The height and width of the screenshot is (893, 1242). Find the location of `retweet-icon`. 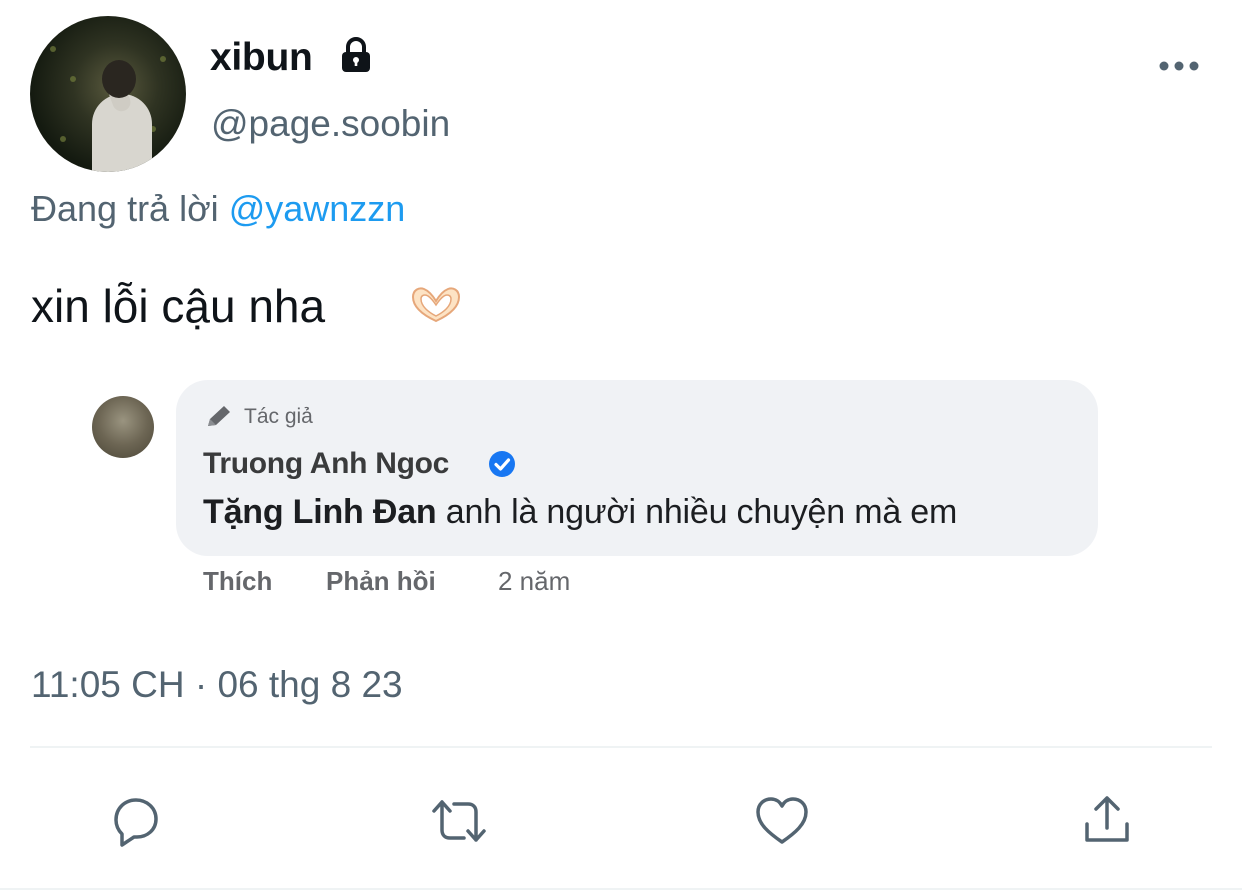

retweet-icon is located at coordinates (459, 821).